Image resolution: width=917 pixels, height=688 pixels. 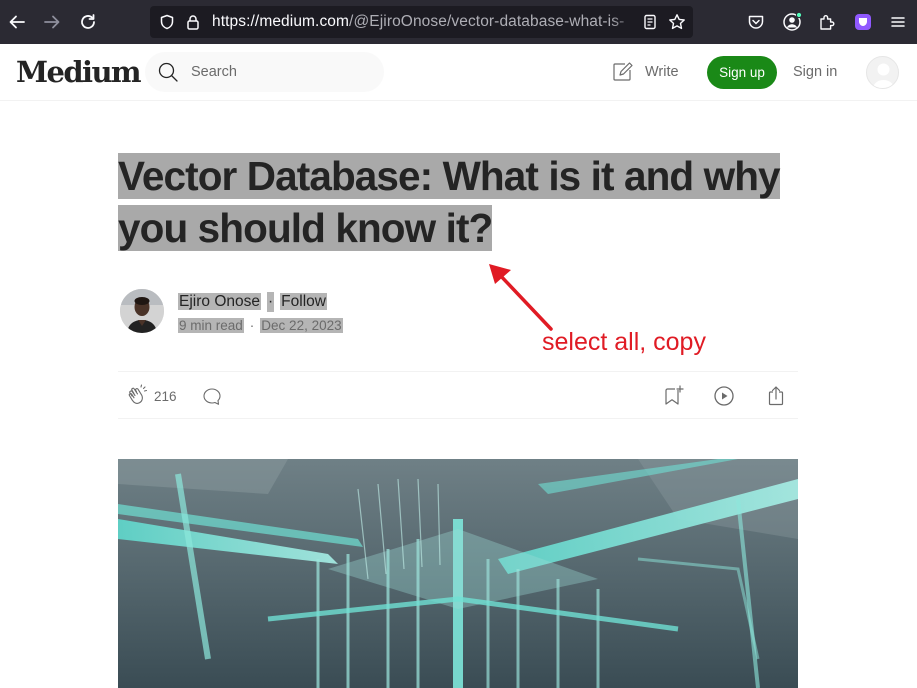 I want to click on save-bookmark-button, so click(x=674, y=396).